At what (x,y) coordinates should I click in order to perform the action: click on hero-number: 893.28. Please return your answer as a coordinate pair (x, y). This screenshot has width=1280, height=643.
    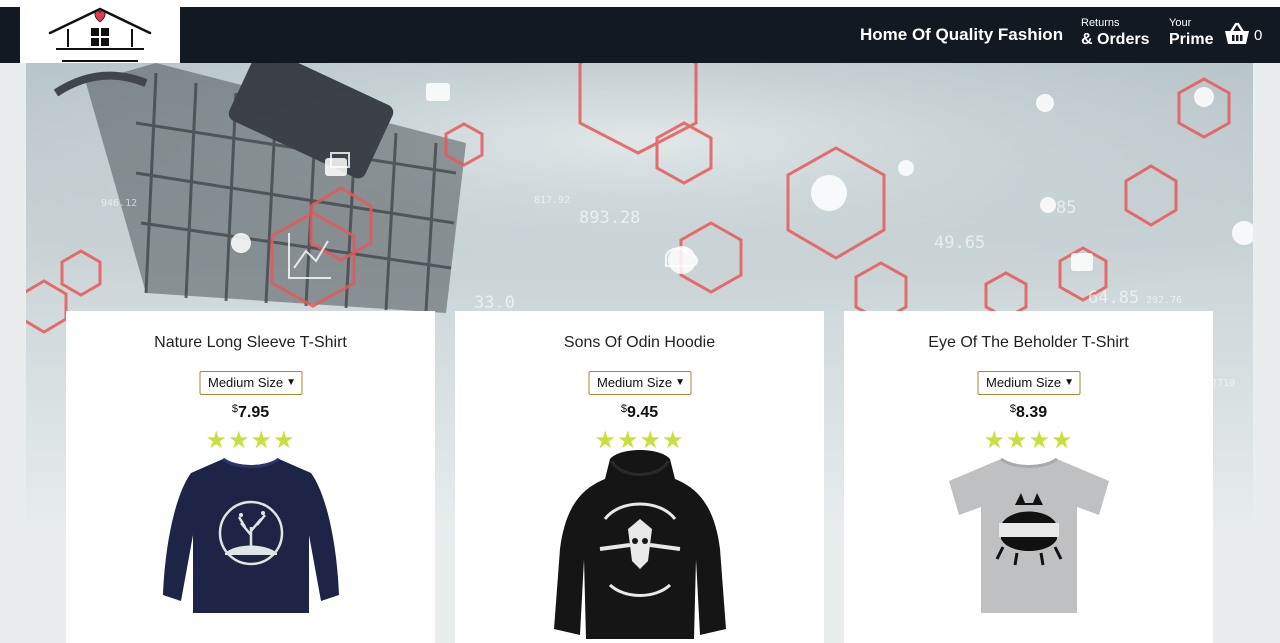
    Looking at the image, I should click on (609, 218).